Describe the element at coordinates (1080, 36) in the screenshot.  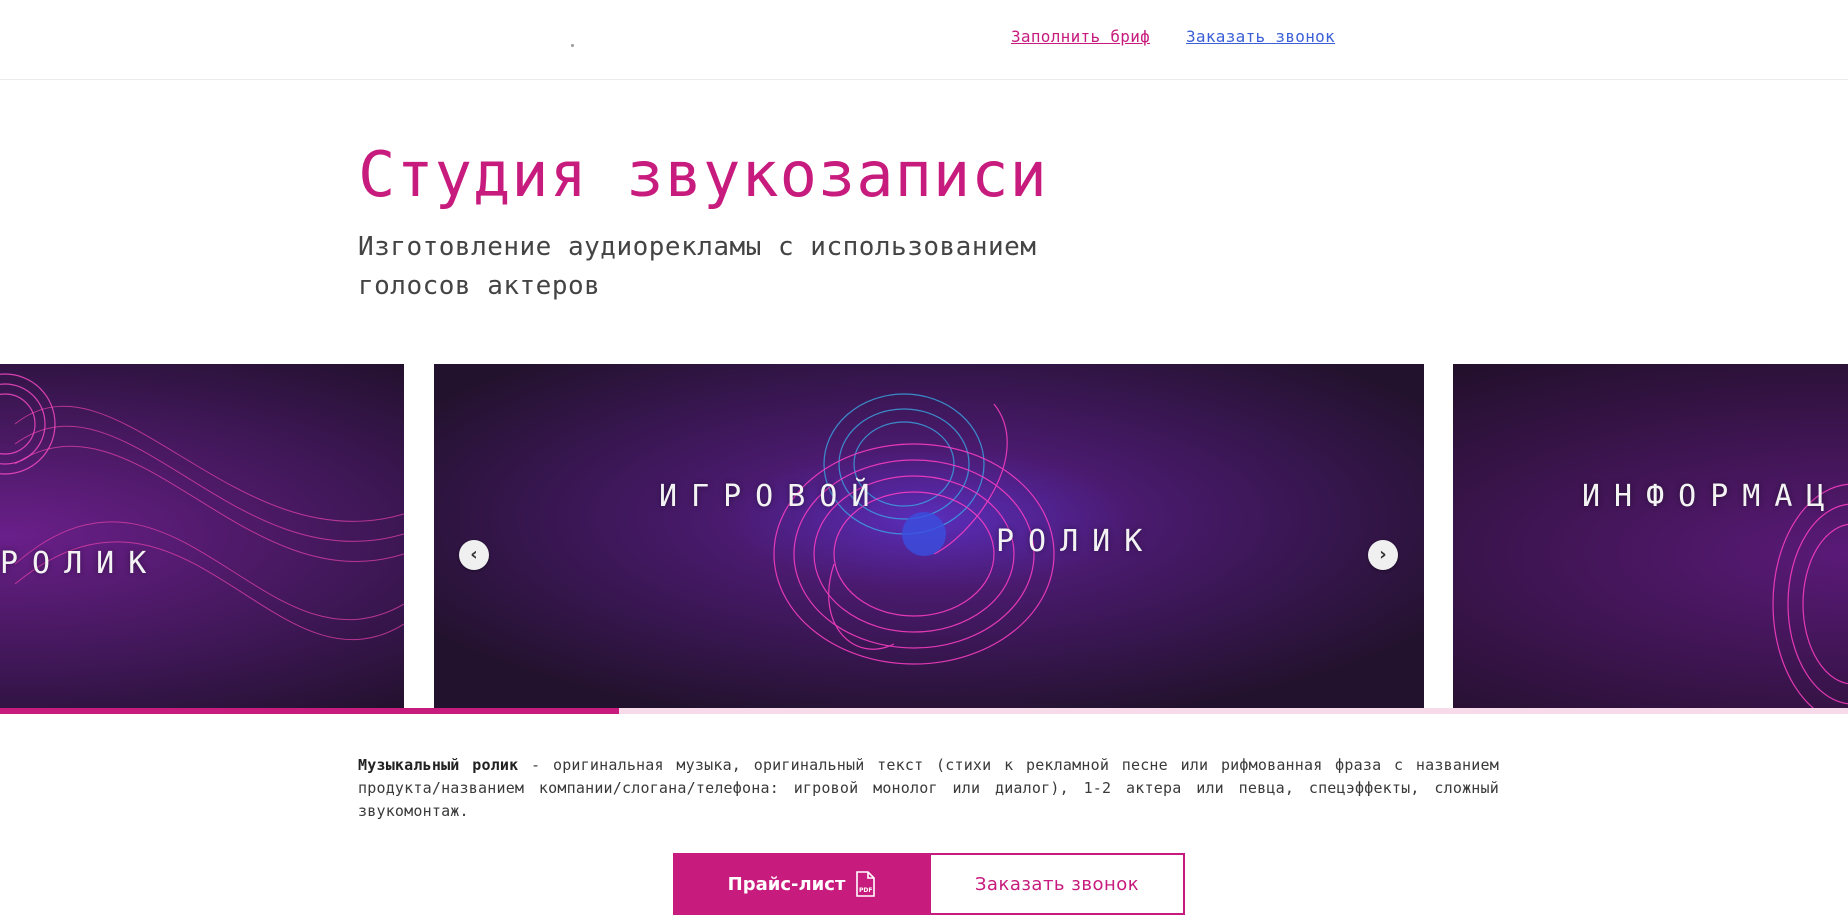
I see `fill-brief-link: Заполнить бриф` at that location.